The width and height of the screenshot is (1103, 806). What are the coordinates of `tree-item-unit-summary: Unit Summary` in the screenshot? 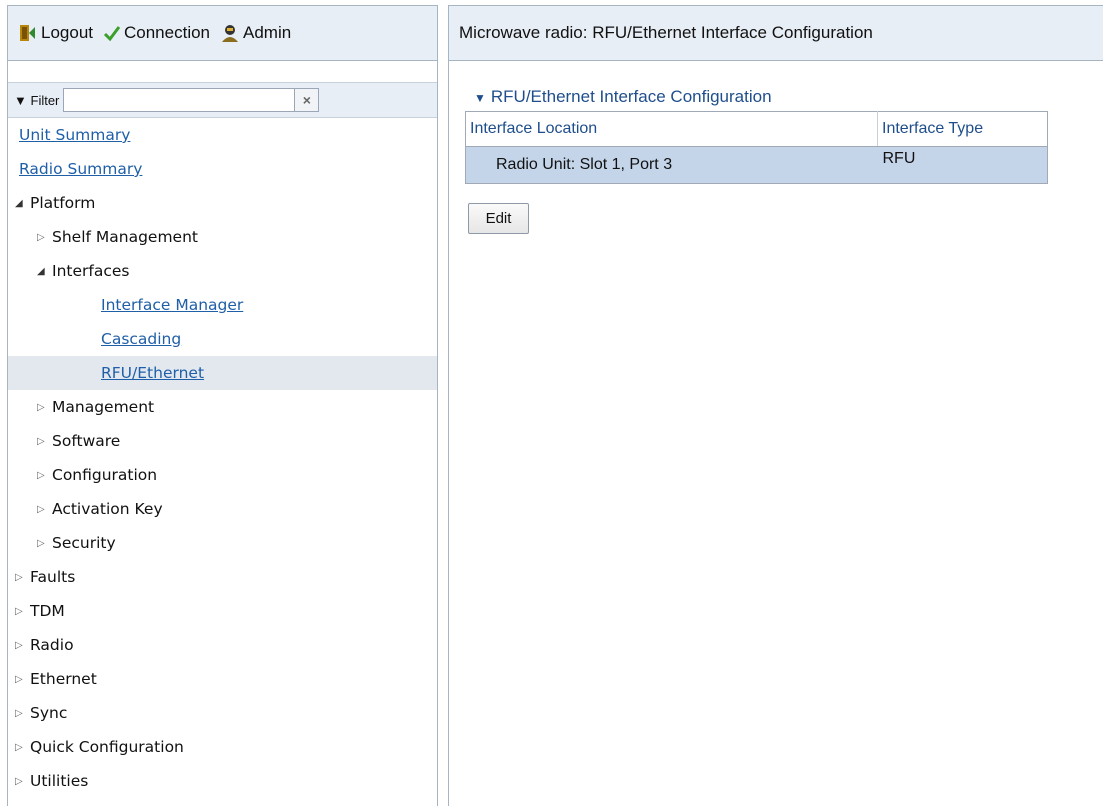 It's located at (222, 135).